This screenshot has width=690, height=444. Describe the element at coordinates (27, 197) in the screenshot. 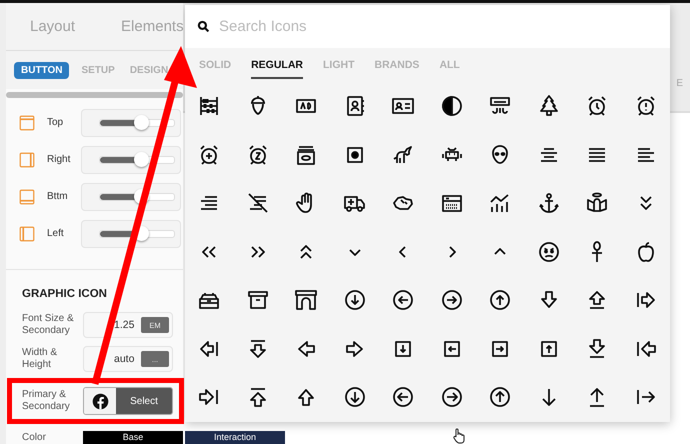

I see `border-bottom-icon` at that location.